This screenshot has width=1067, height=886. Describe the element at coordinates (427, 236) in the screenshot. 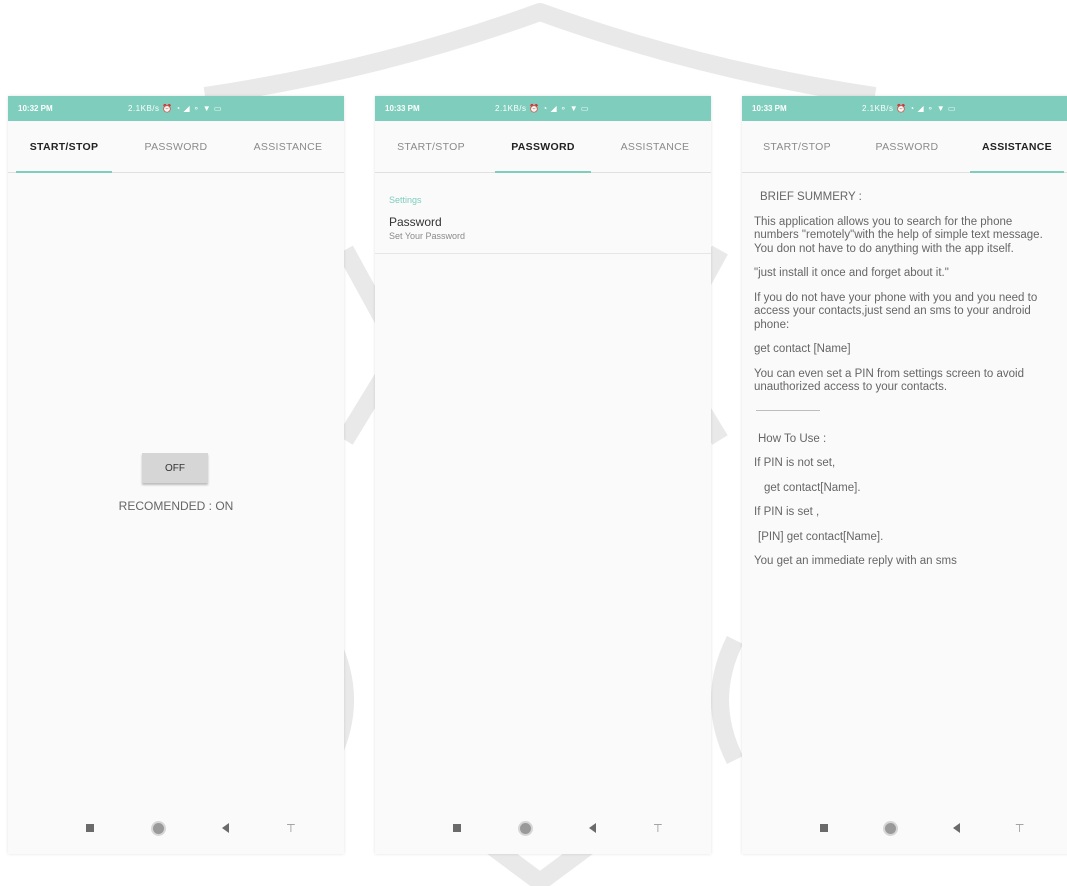

I see `password-preference-summary: Set Your Password` at that location.